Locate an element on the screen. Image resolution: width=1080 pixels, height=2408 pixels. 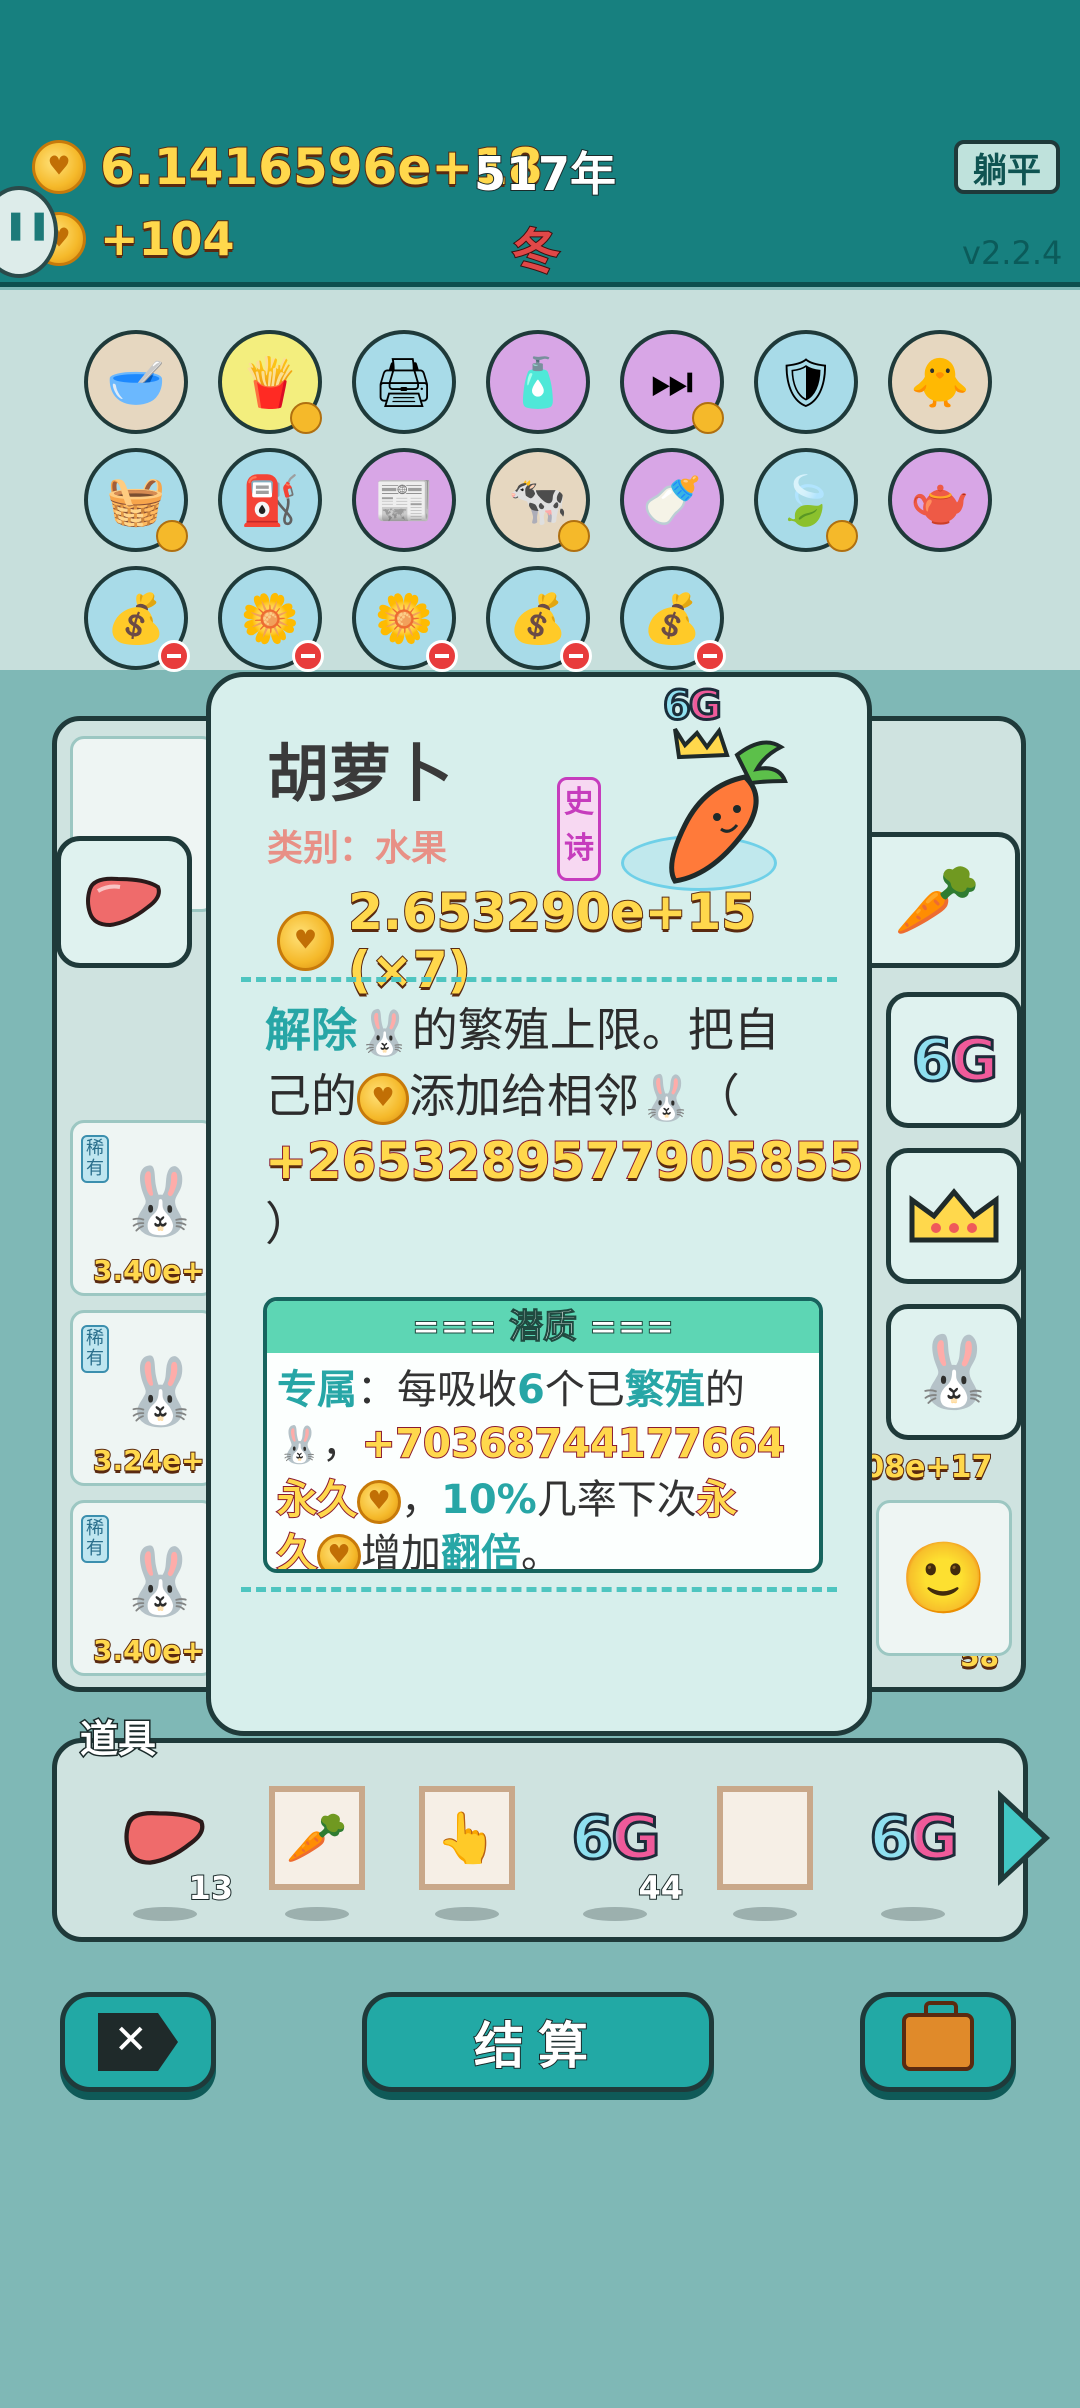
cell-value: .08e+17 is located at coordinates (922, 1467).